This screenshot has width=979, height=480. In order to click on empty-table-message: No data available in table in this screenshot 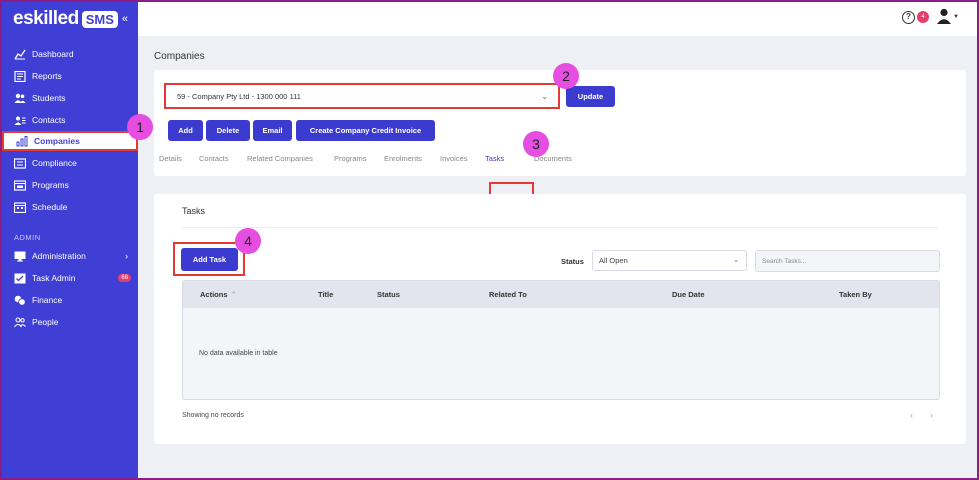, I will do `click(238, 353)`.